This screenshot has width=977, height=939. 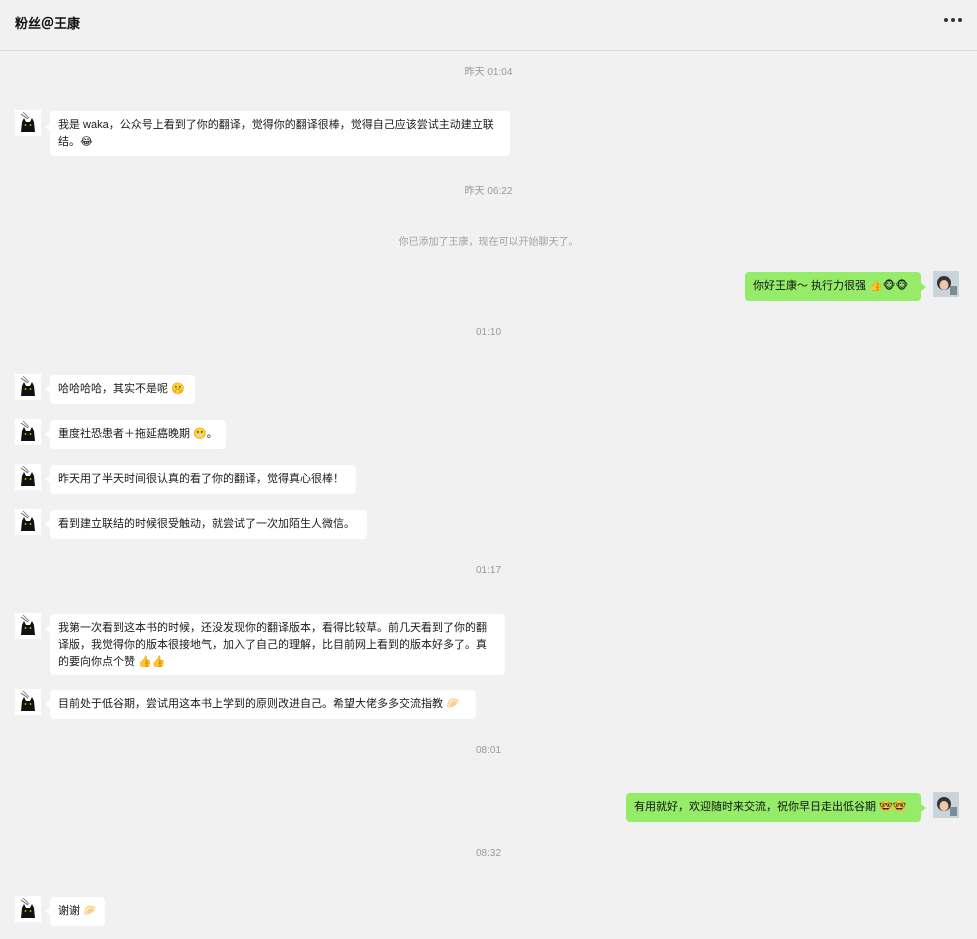 I want to click on system-message: 你已添加了王康，现在可以开始聊天了。, so click(x=488, y=242).